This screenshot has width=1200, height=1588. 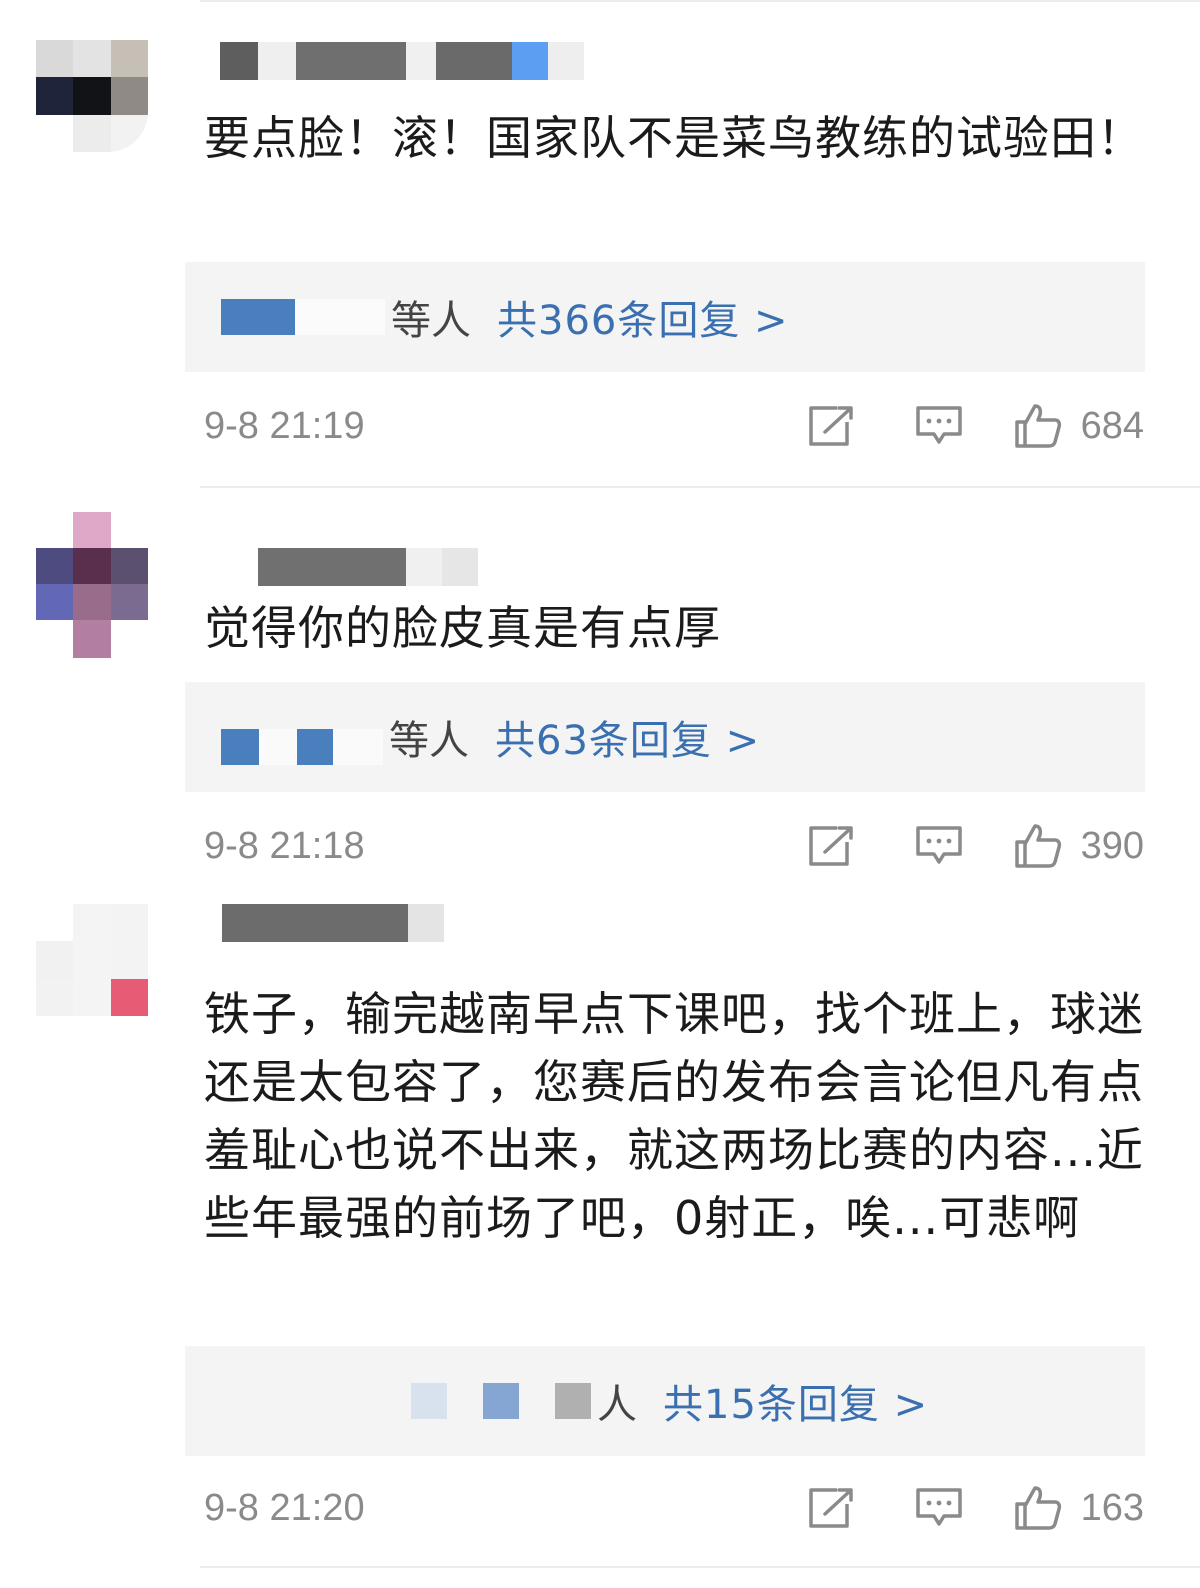 I want to click on reply-summary: 等人 共366条回复 >, so click(x=665, y=317).